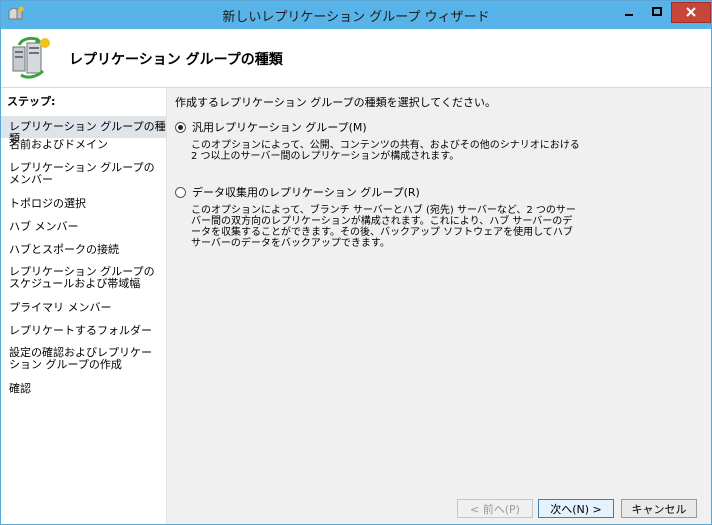 Image resolution: width=712 pixels, height=525 pixels. What do you see at coordinates (495, 508) in the screenshot?
I see `back-button: < 前へ(P)` at bounding box center [495, 508].